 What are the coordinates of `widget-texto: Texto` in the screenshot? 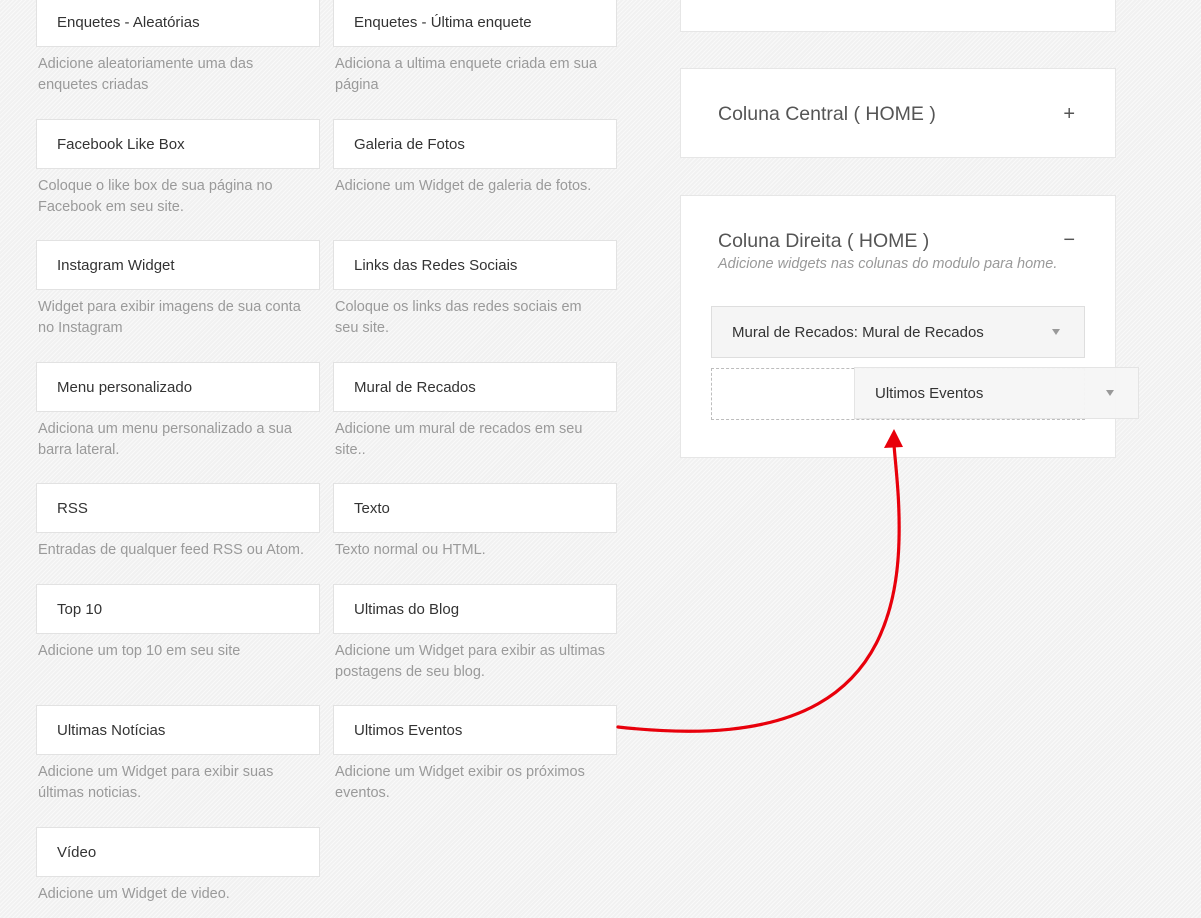 It's located at (475, 508).